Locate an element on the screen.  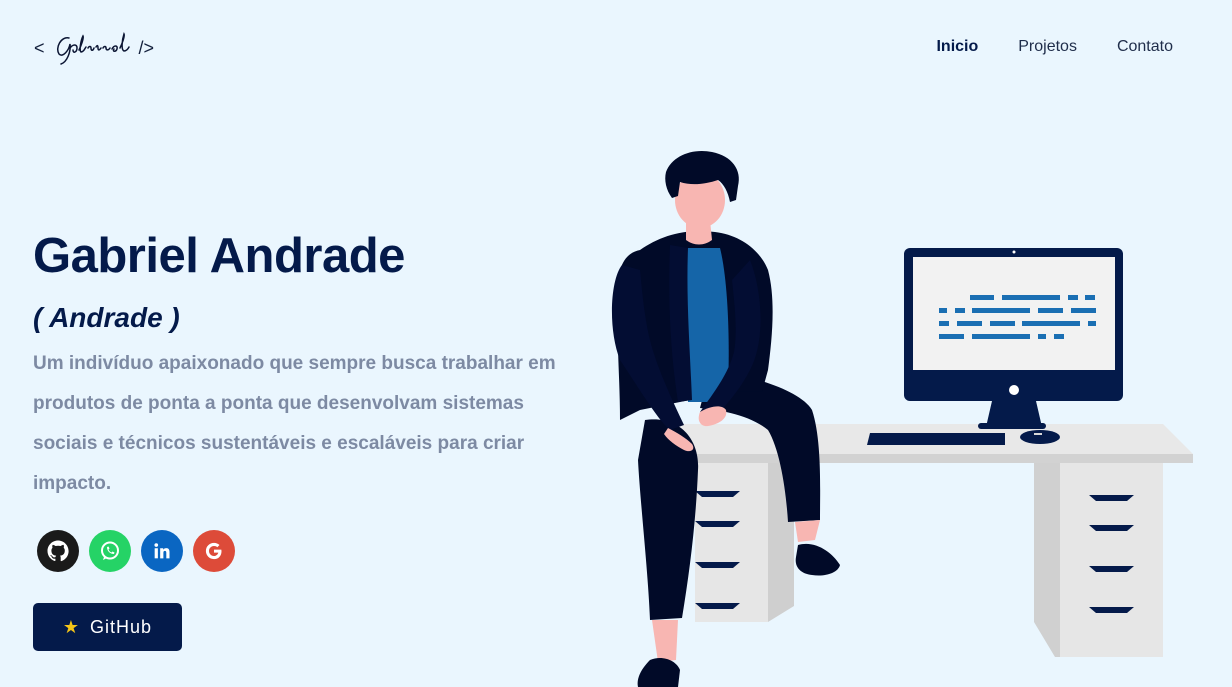
logo-close-bracket: /> is located at coordinates (146, 47).